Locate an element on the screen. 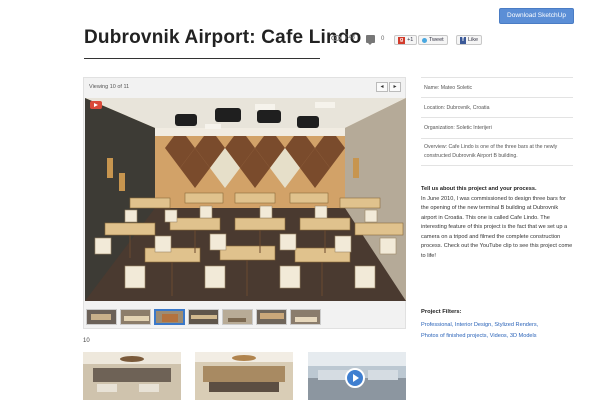 The height and width of the screenshot is (400, 600). google-plus-button: g +1 is located at coordinates (406, 40).